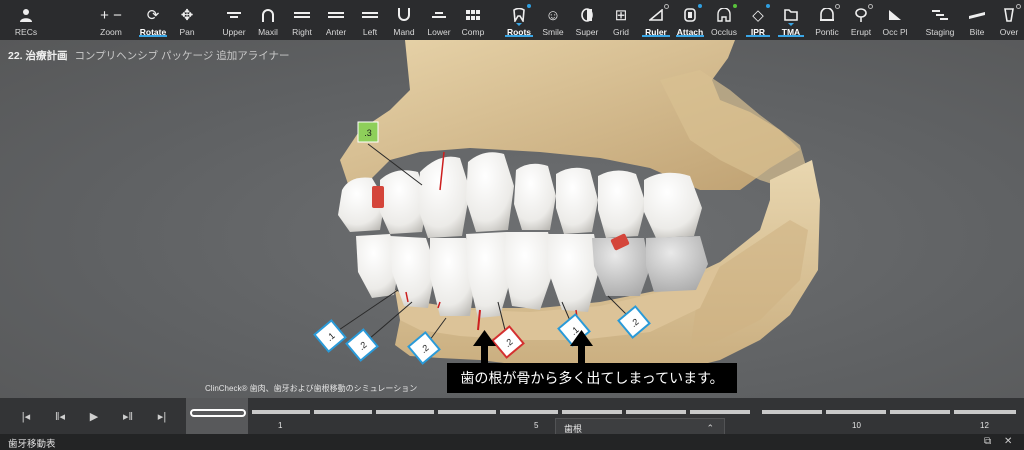 The width and height of the screenshot is (1024, 450). I want to click on pontic-button: Pontic, so click(827, 20).